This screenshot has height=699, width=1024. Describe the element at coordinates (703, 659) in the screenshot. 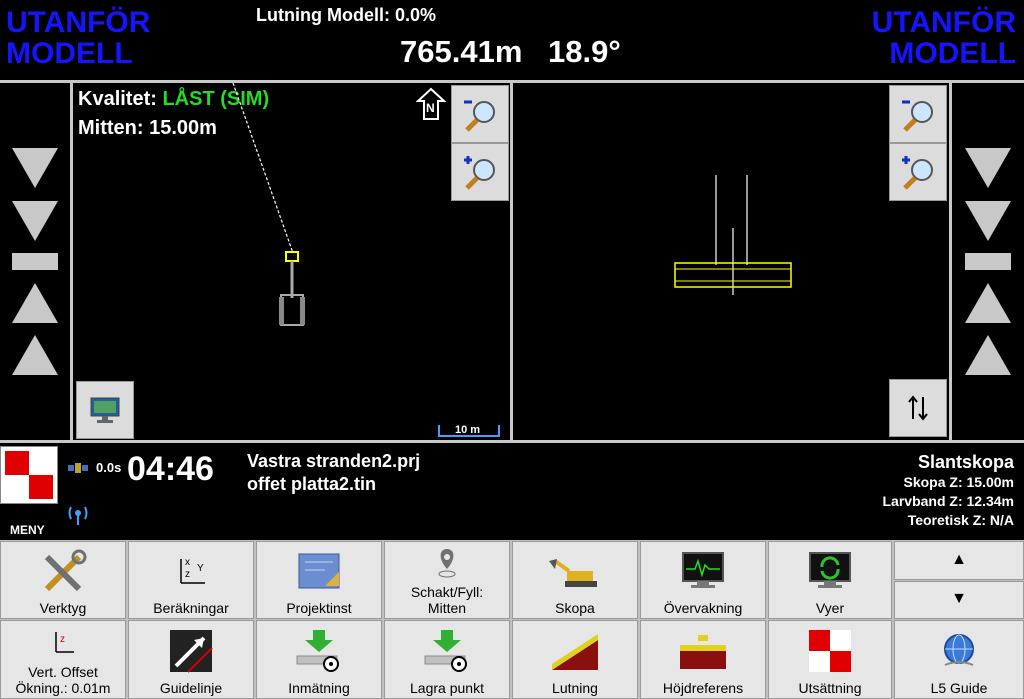

I see `height-reference-button: Höjdreferens` at that location.